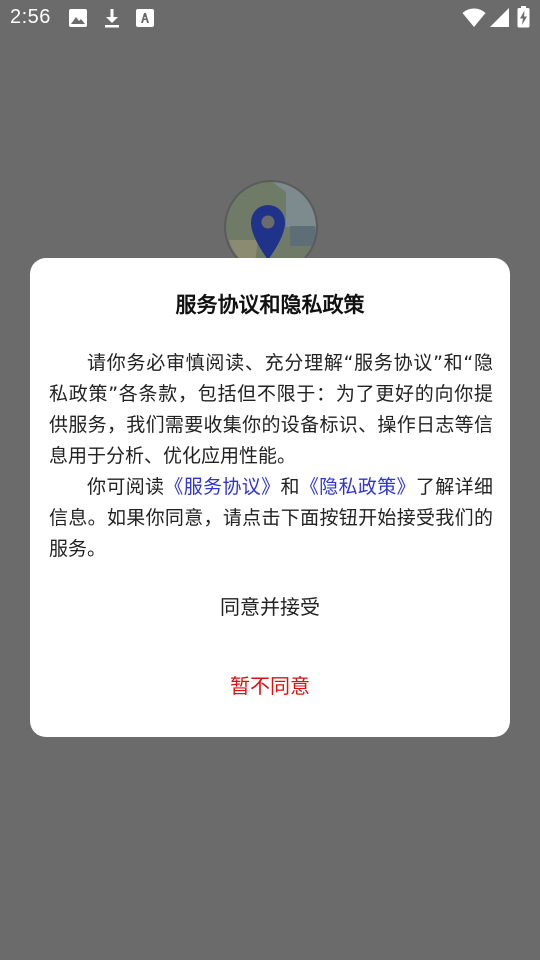  What do you see at coordinates (30, 17) in the screenshot?
I see `status-time: 2:56` at bounding box center [30, 17].